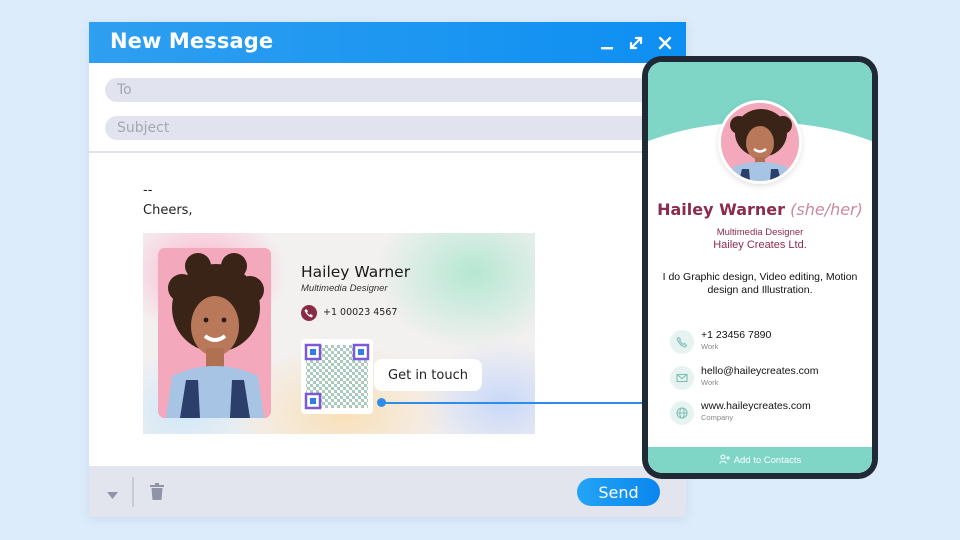 The height and width of the screenshot is (540, 960). Describe the element at coordinates (682, 378) in the screenshot. I see `mail-icon` at that location.